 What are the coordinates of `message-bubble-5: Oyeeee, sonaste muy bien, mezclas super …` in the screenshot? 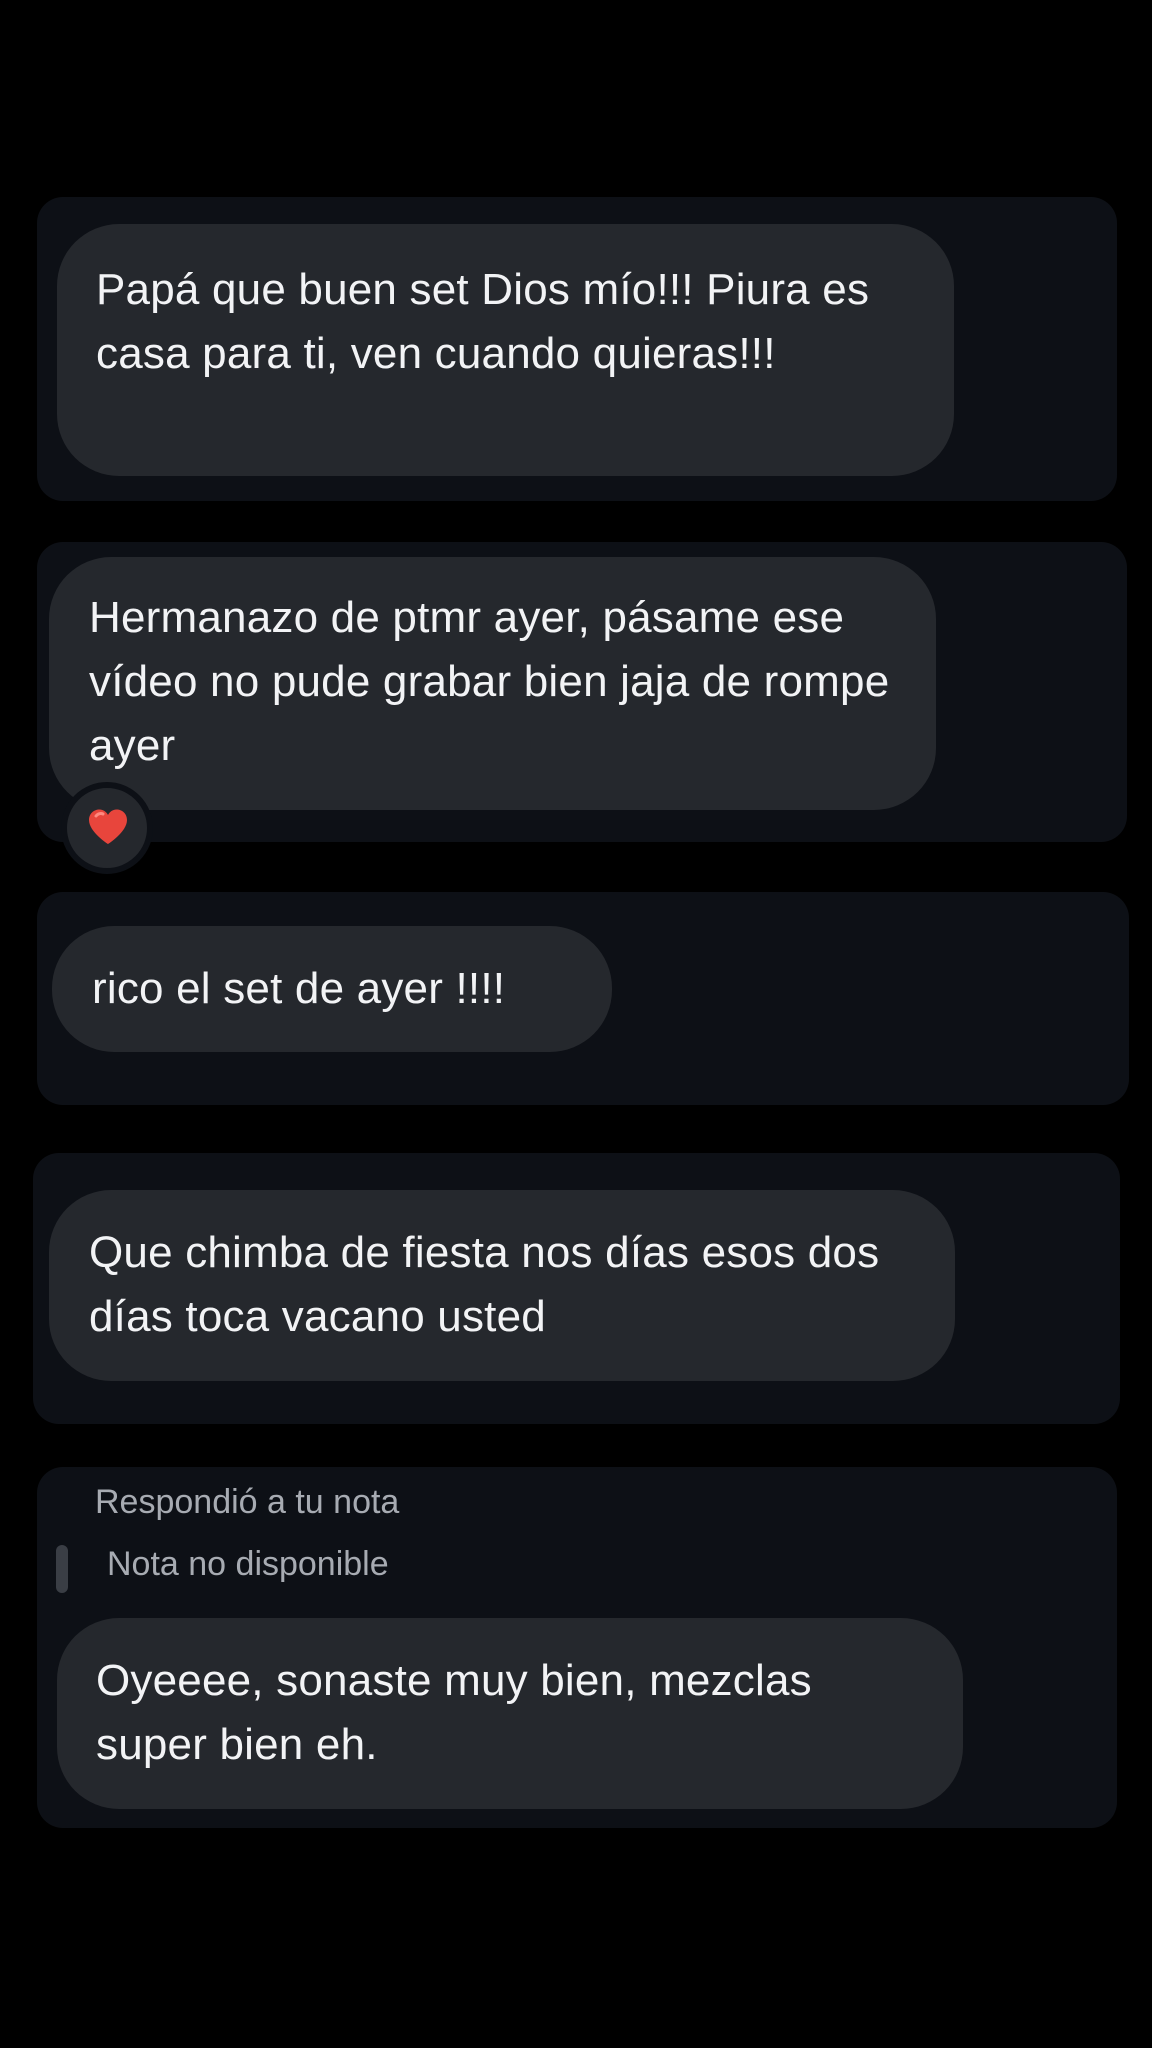 It's located at (510, 1713).